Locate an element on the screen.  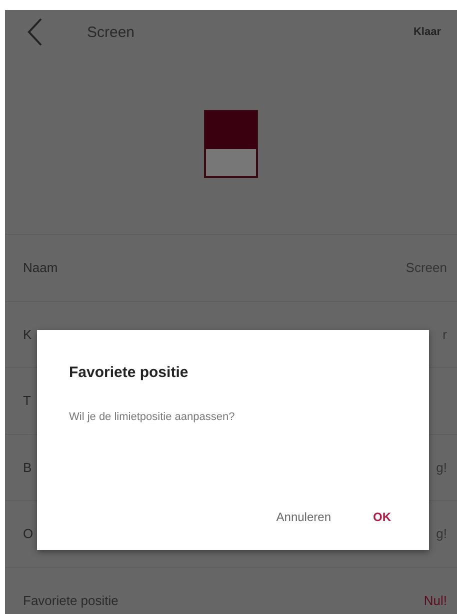
row-label: O is located at coordinates (28, 534).